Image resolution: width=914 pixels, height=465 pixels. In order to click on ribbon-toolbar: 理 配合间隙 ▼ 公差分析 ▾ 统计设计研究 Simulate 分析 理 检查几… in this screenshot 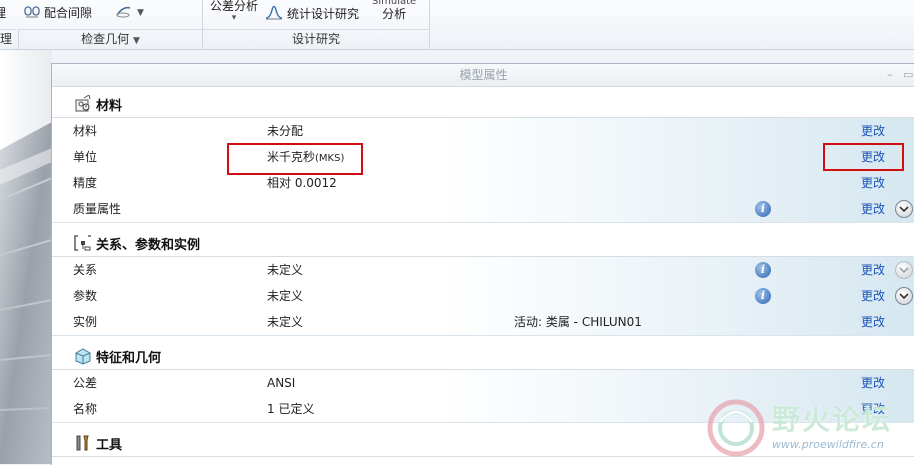, I will do `click(457, 25)`.